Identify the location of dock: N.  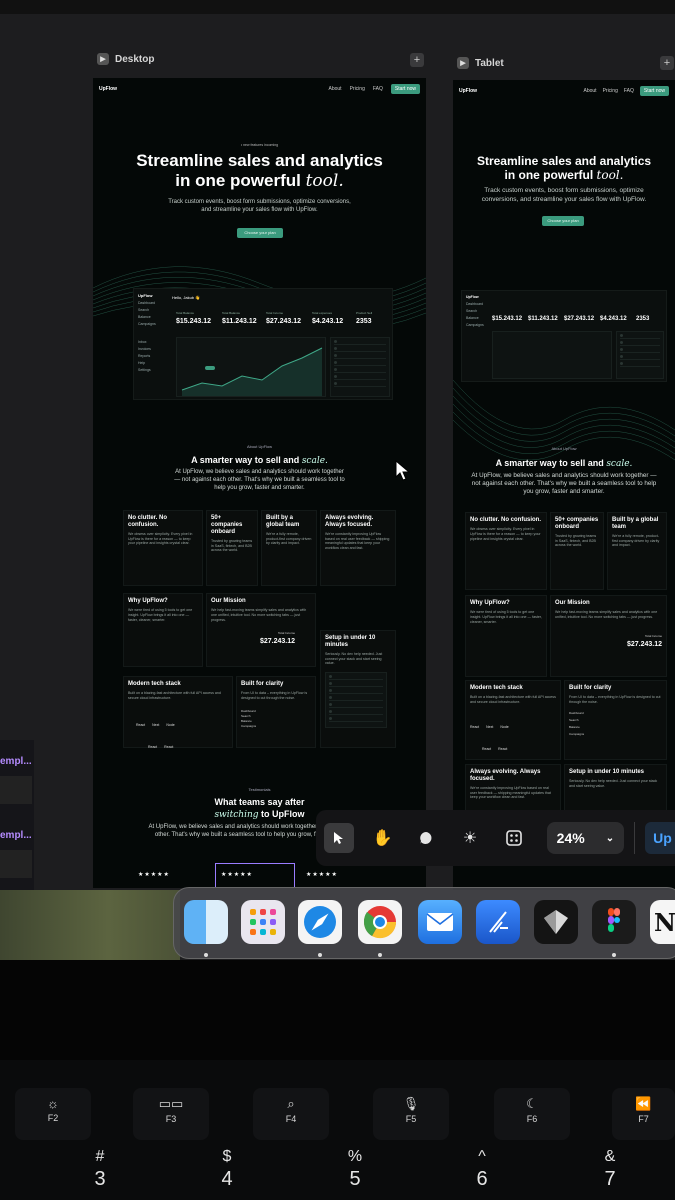
(424, 923).